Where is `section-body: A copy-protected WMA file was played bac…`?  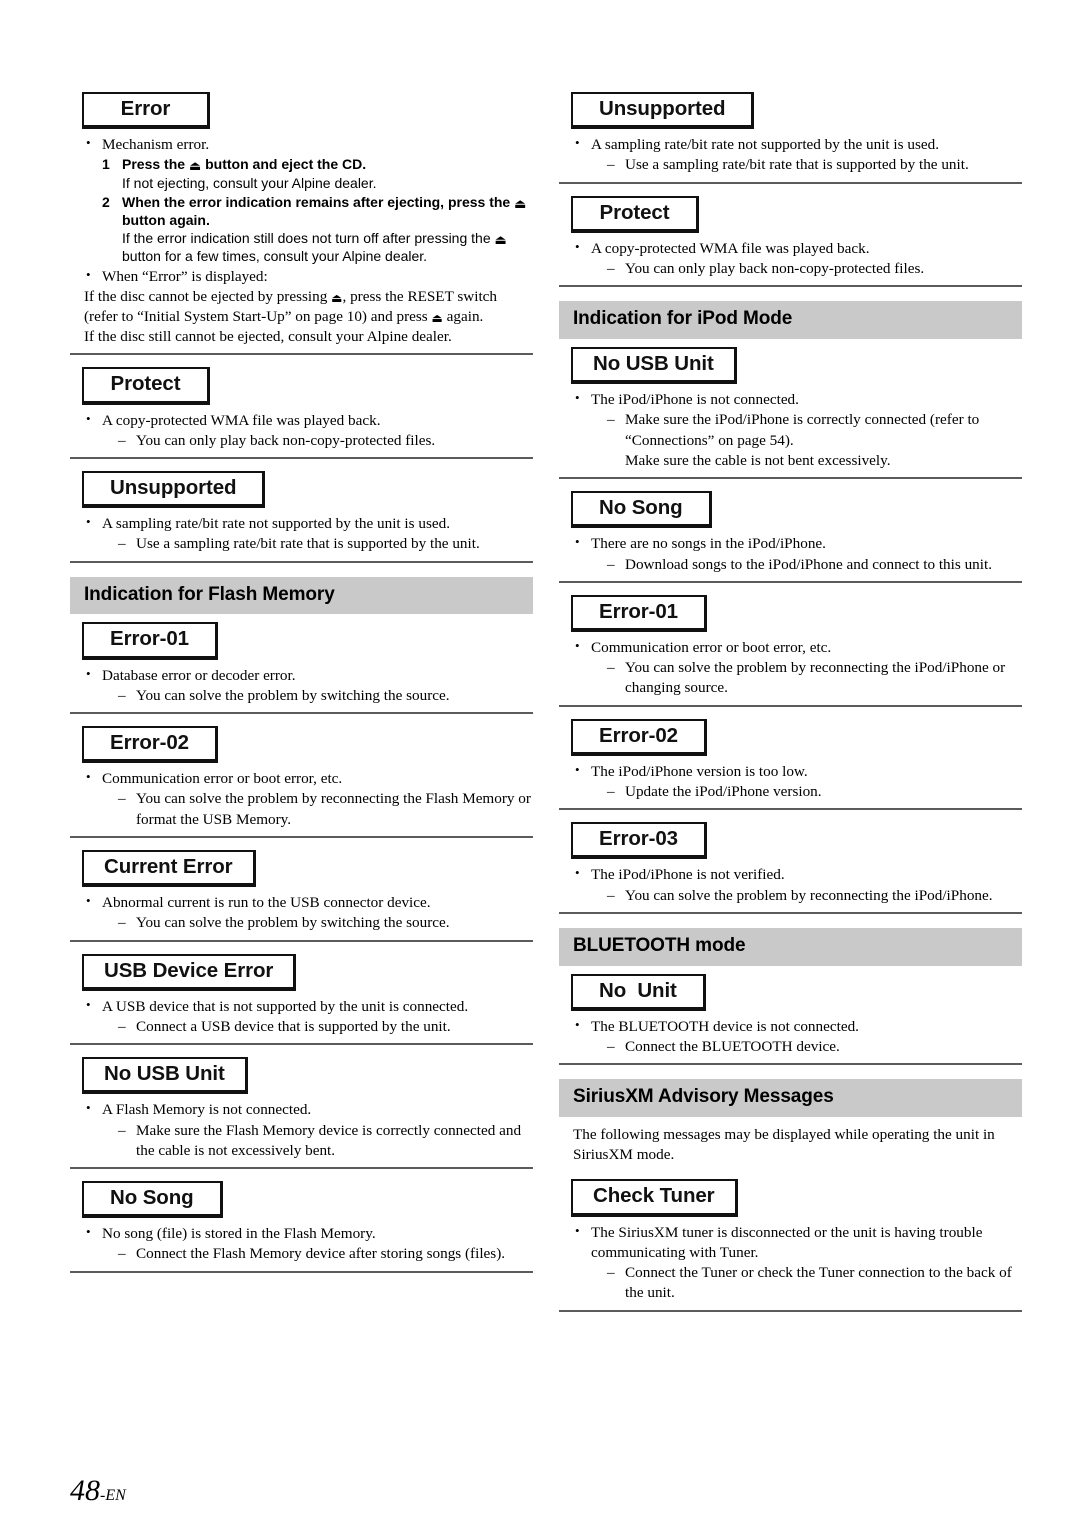
section-body: A copy-protected WMA file was played bac… is located at coordinates (790, 259).